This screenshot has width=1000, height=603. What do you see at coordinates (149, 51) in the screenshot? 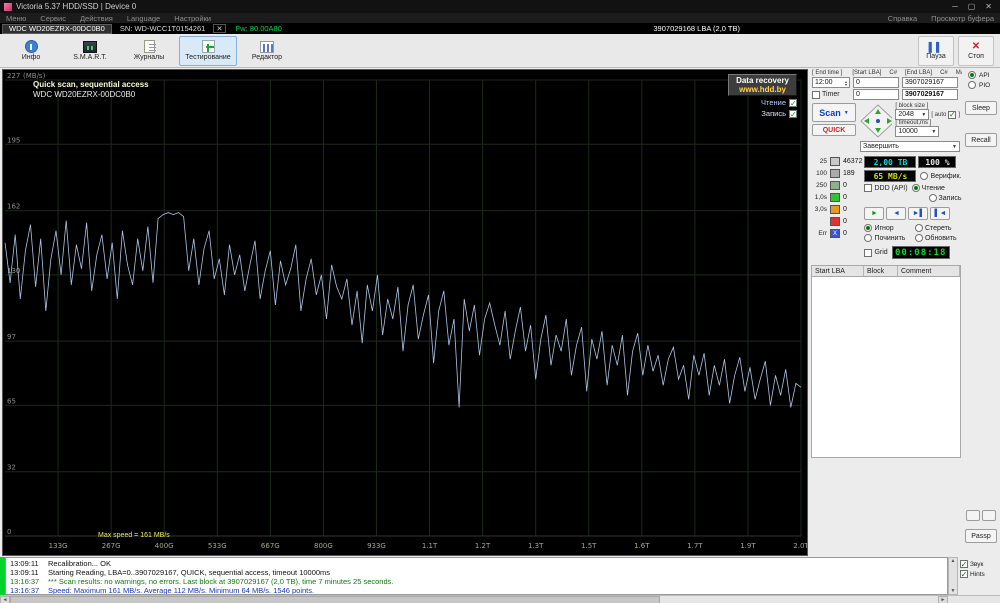
I see `toolbar-button-logs: Журналы` at bounding box center [149, 51].